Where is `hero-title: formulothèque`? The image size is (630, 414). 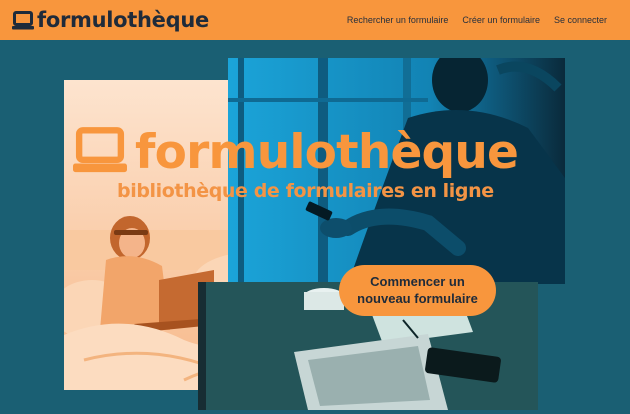
hero-title: formulothèque is located at coordinates (327, 152).